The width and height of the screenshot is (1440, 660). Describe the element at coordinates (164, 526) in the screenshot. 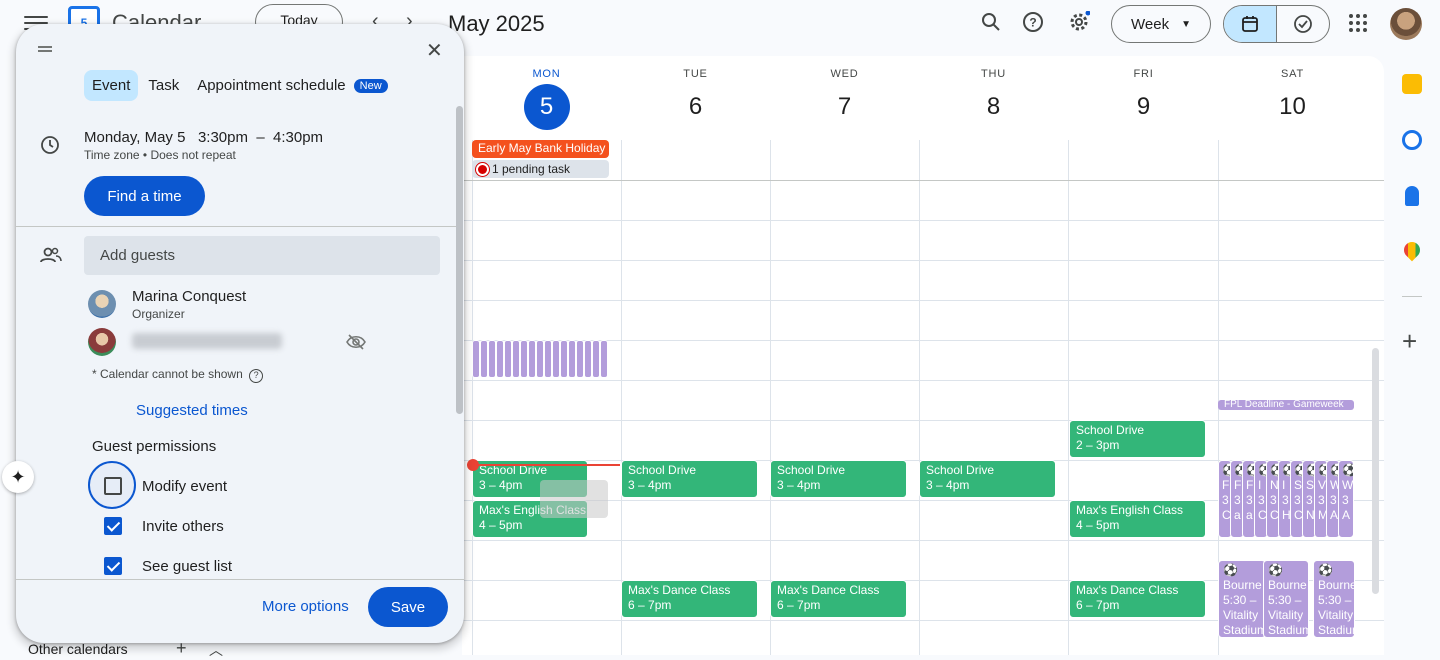

I see `permission-invite-others: Invite others` at that location.